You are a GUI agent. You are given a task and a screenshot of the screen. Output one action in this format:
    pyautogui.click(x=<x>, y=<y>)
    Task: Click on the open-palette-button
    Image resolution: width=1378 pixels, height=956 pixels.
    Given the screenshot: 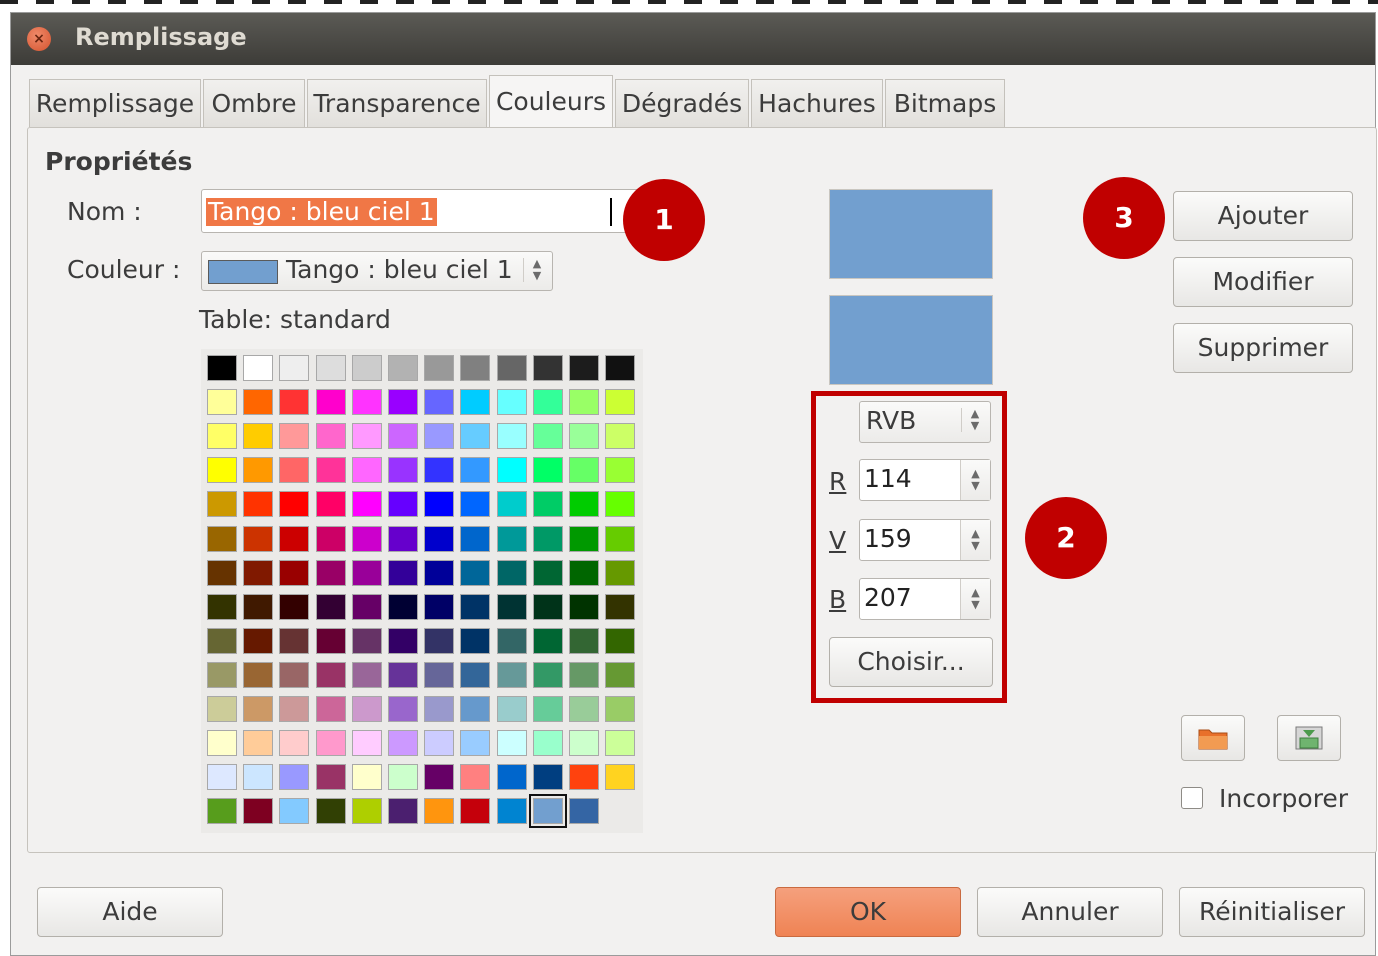 What is the action you would take?
    pyautogui.click(x=1213, y=738)
    